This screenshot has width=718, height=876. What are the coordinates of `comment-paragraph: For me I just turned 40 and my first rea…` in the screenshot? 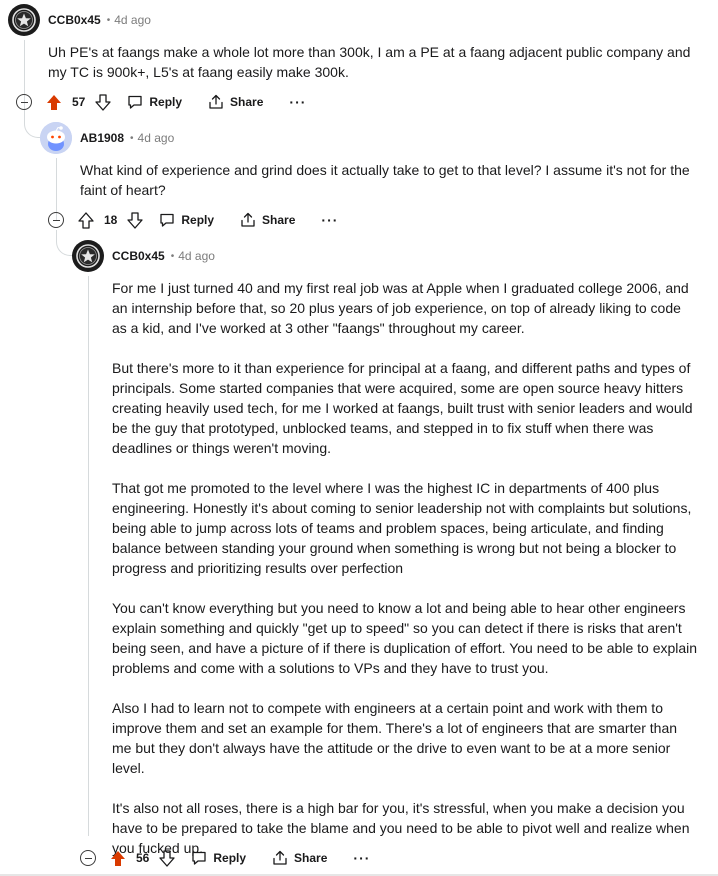 It's located at (400, 308).